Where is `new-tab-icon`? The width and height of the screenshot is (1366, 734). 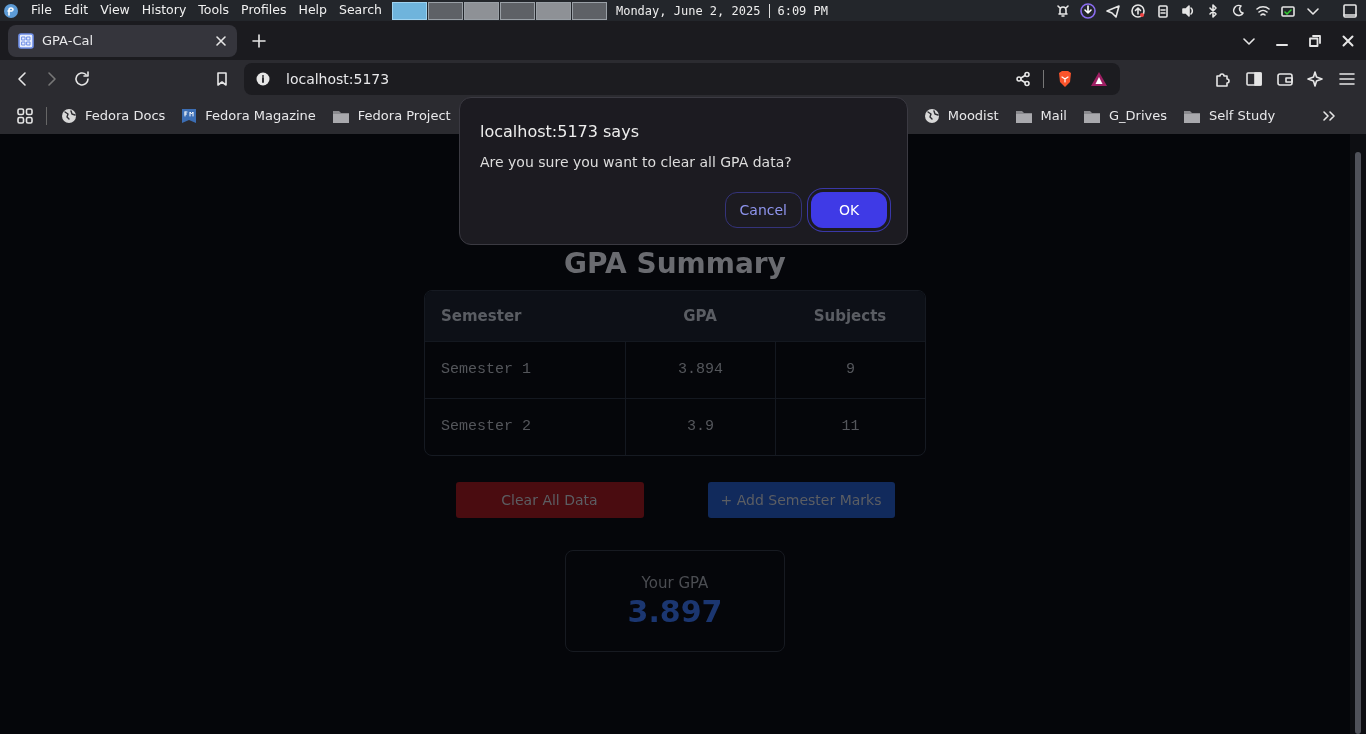
new-tab-icon is located at coordinates (259, 40).